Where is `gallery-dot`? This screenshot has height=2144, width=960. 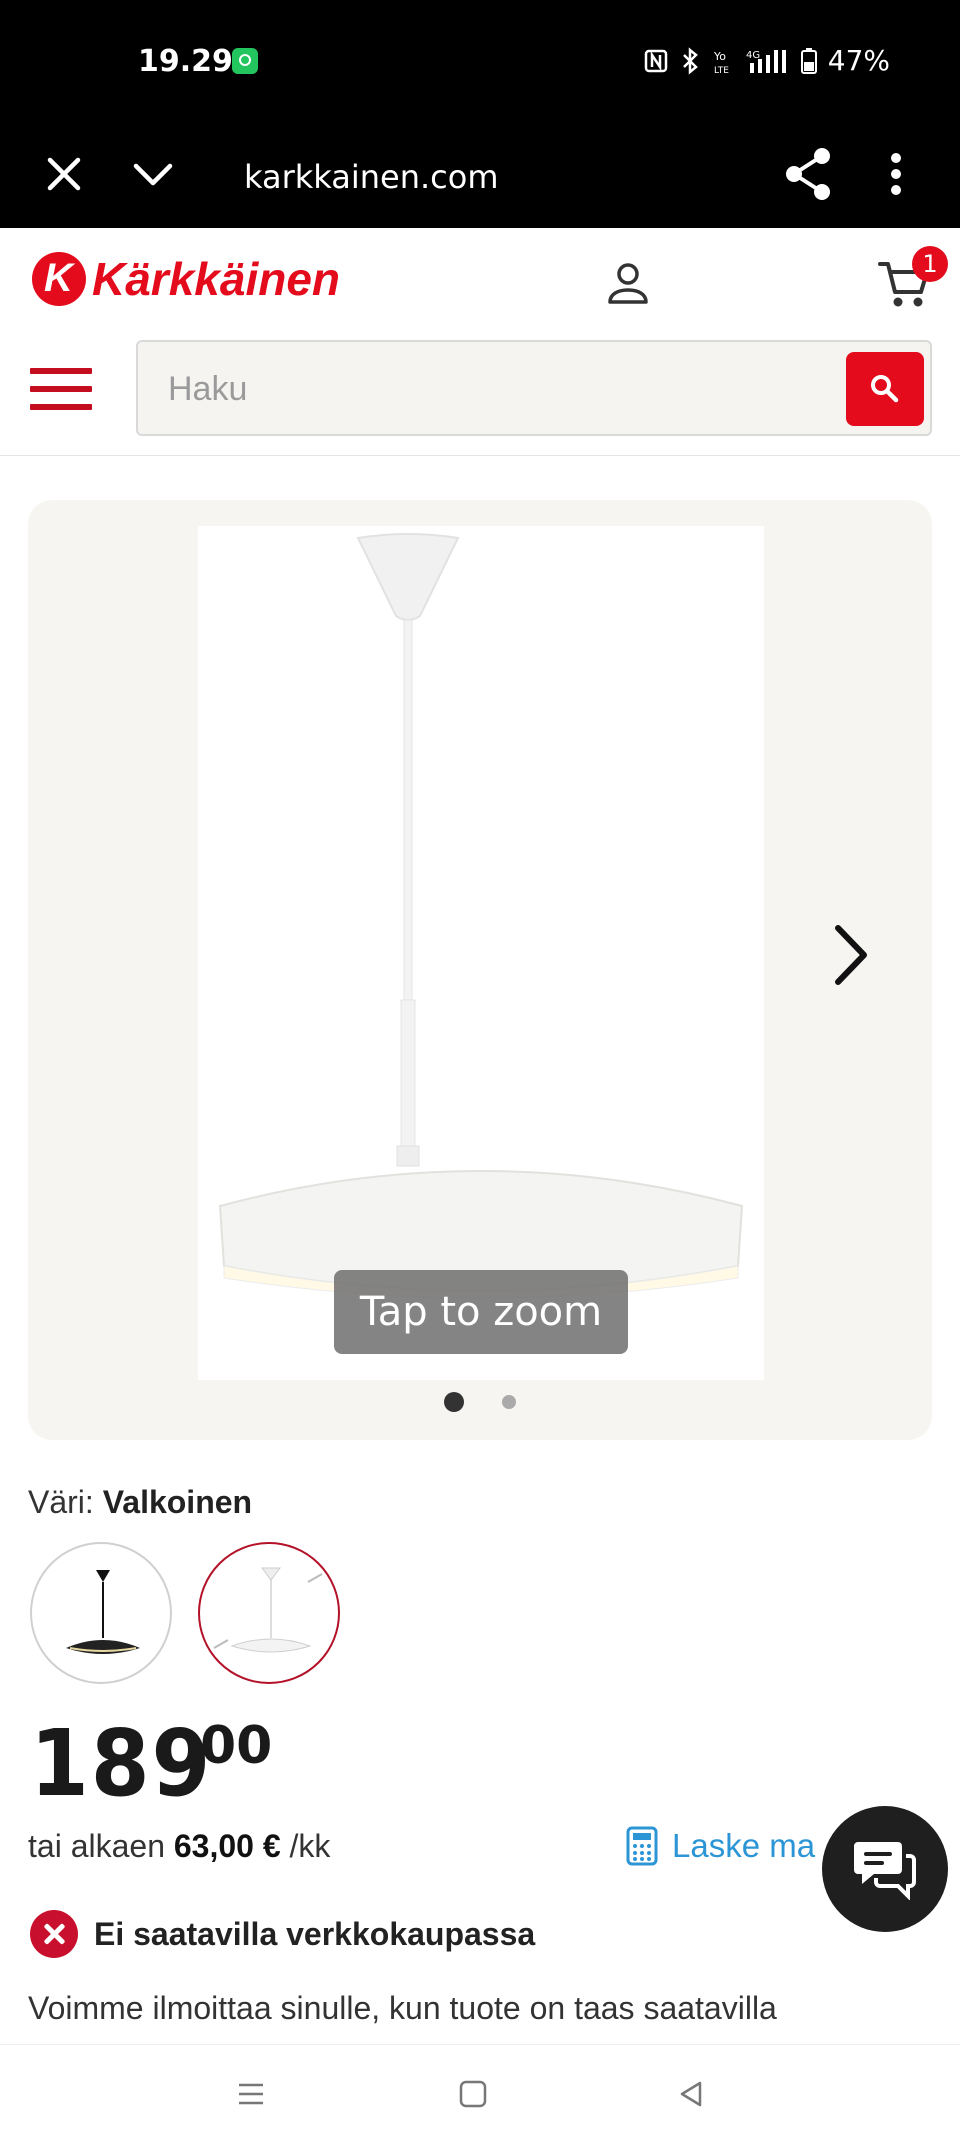
gallery-dot is located at coordinates (509, 1402).